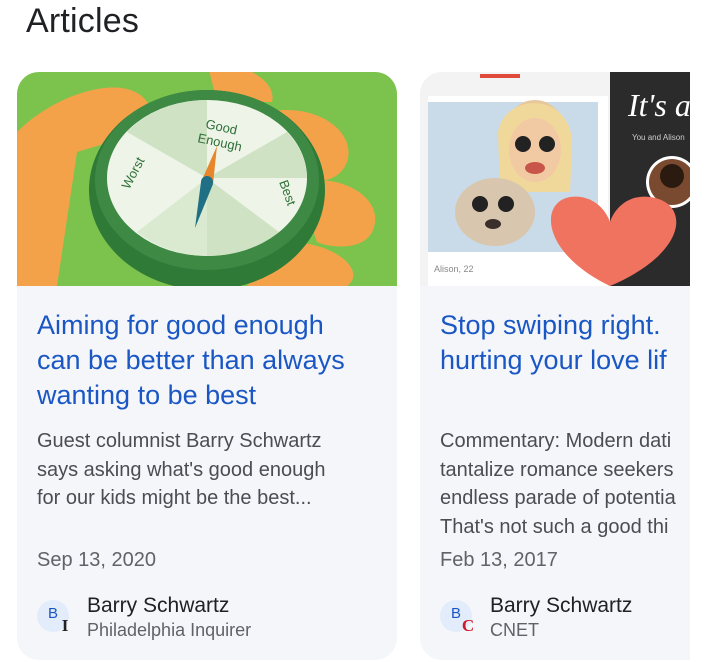 Image resolution: width=720 pixels, height=662 pixels. I want to click on profile-caption: Alison, 22, so click(454, 269).